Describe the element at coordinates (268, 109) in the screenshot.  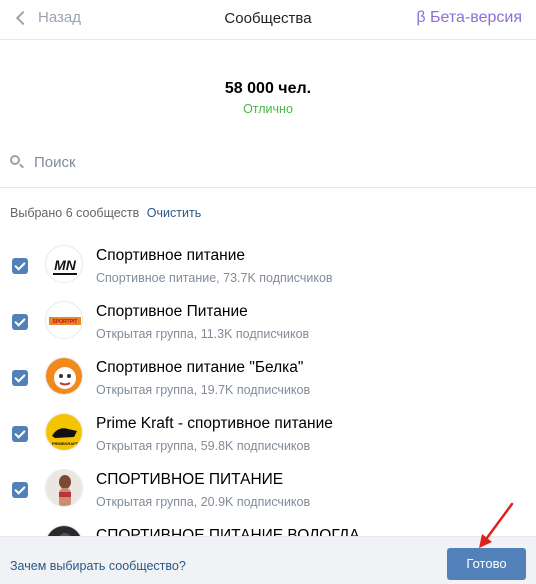
I see `audience-quality: Отлично` at that location.